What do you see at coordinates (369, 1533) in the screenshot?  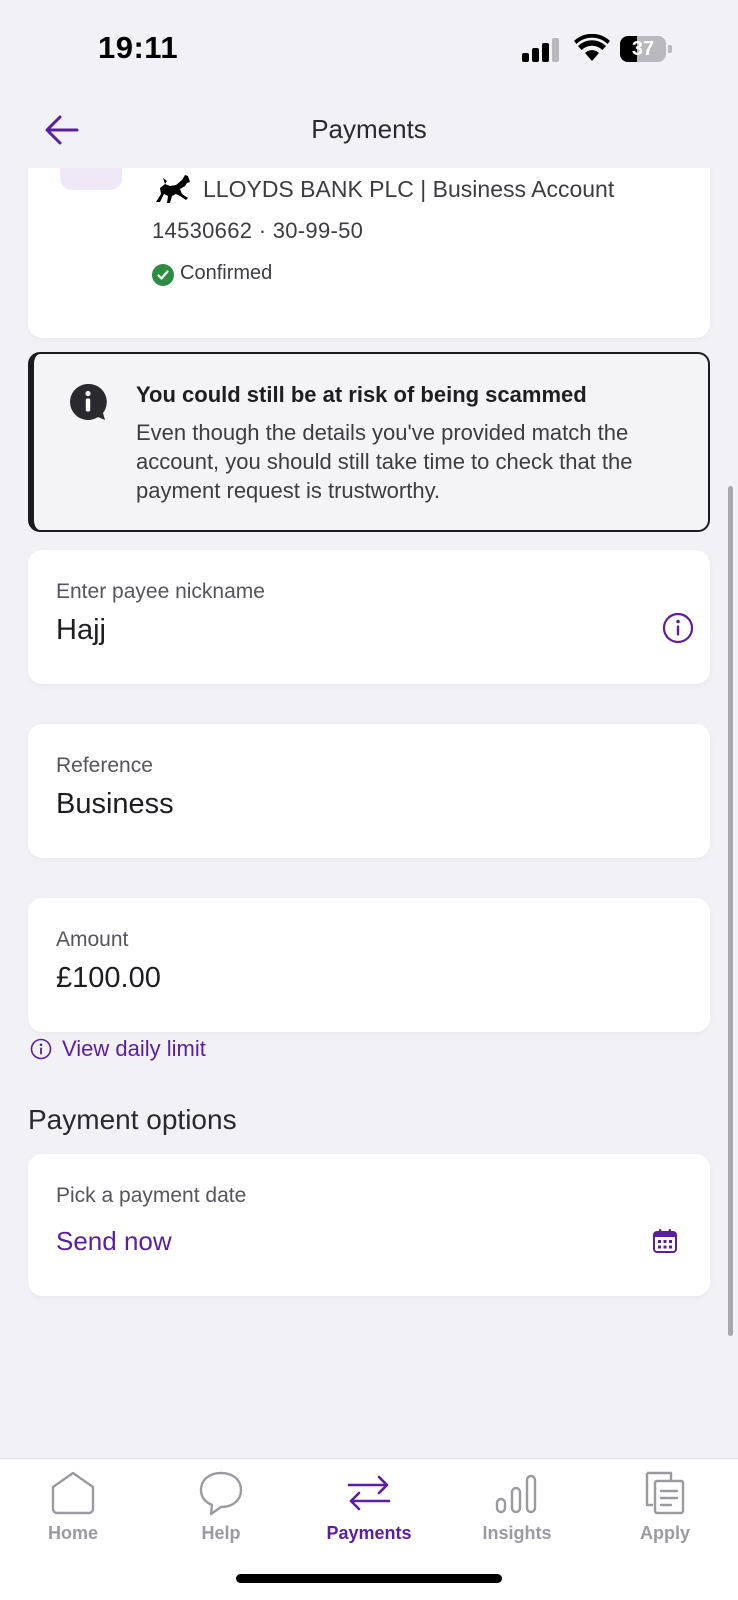 I see `nav-payments-label: Payments` at bounding box center [369, 1533].